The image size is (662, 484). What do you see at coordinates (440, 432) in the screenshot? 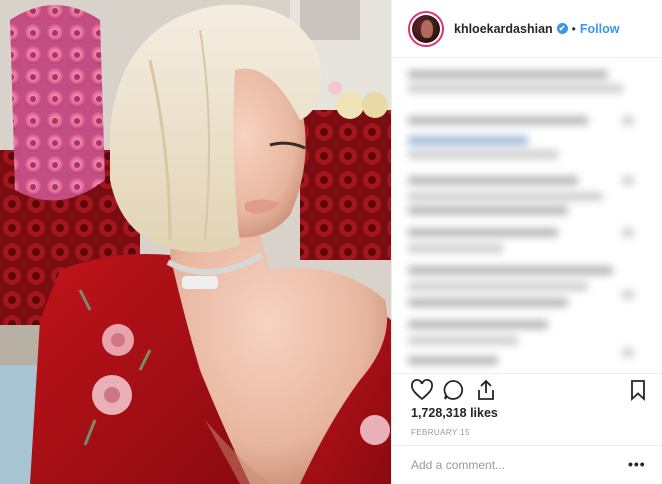
I see `post-date: February 15` at bounding box center [440, 432].